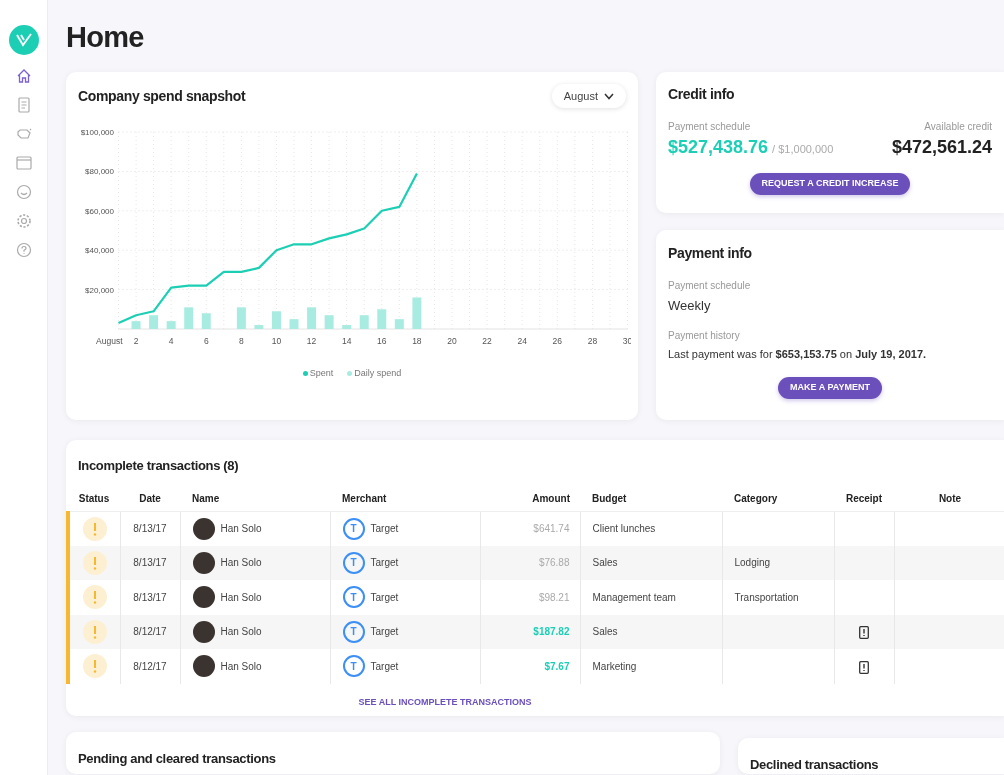  Describe the element at coordinates (756, 498) in the screenshot. I see `column-header: Category` at that location.